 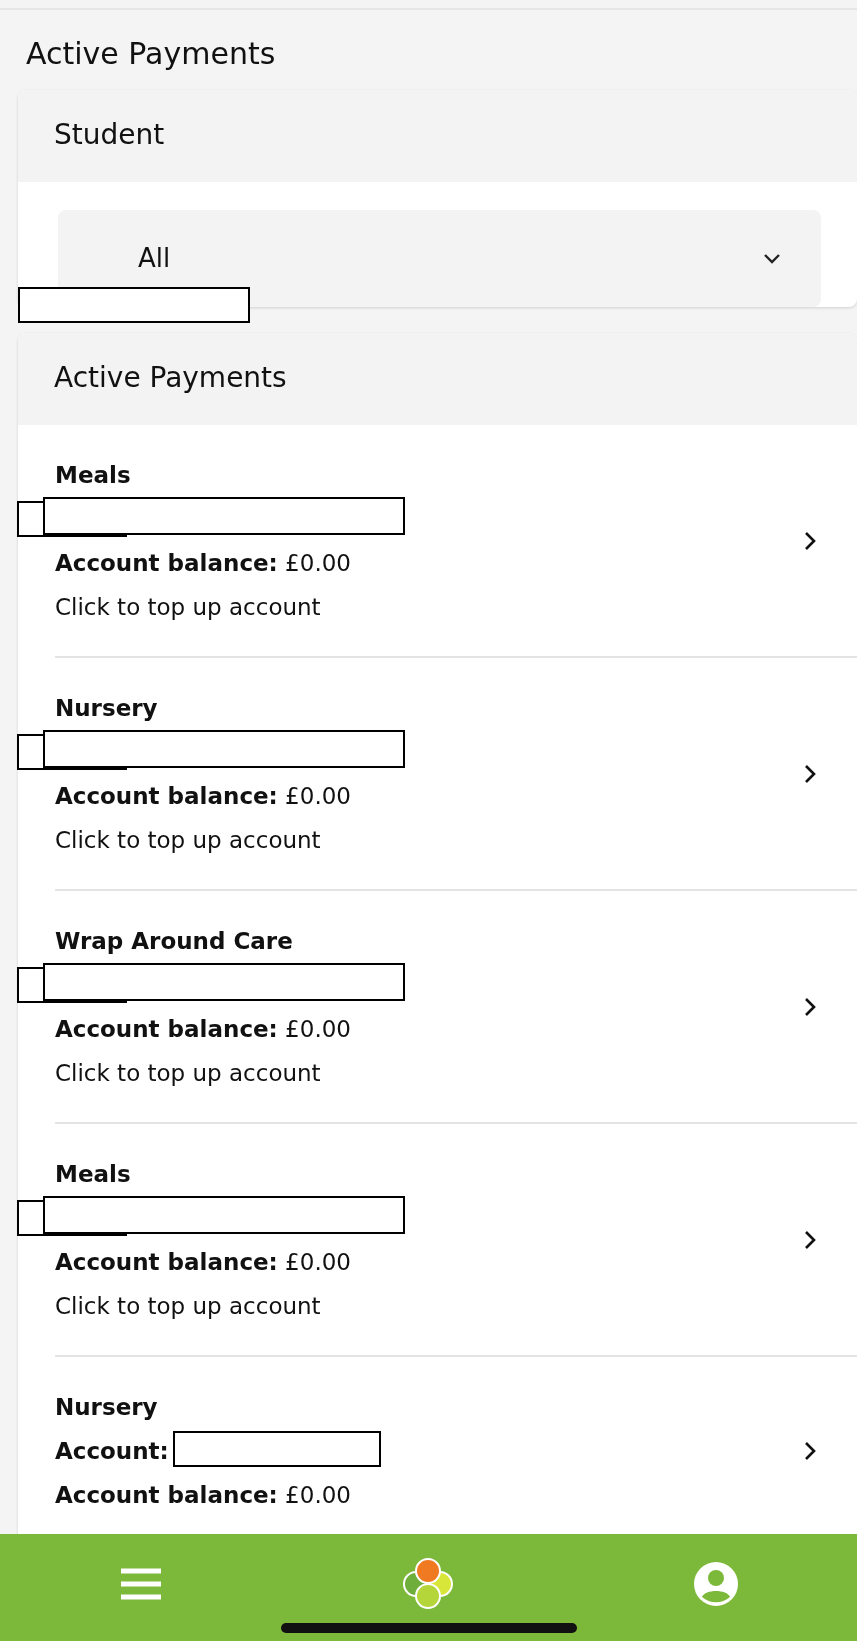 What do you see at coordinates (174, 941) in the screenshot?
I see `item-title: Wrap Around Care` at bounding box center [174, 941].